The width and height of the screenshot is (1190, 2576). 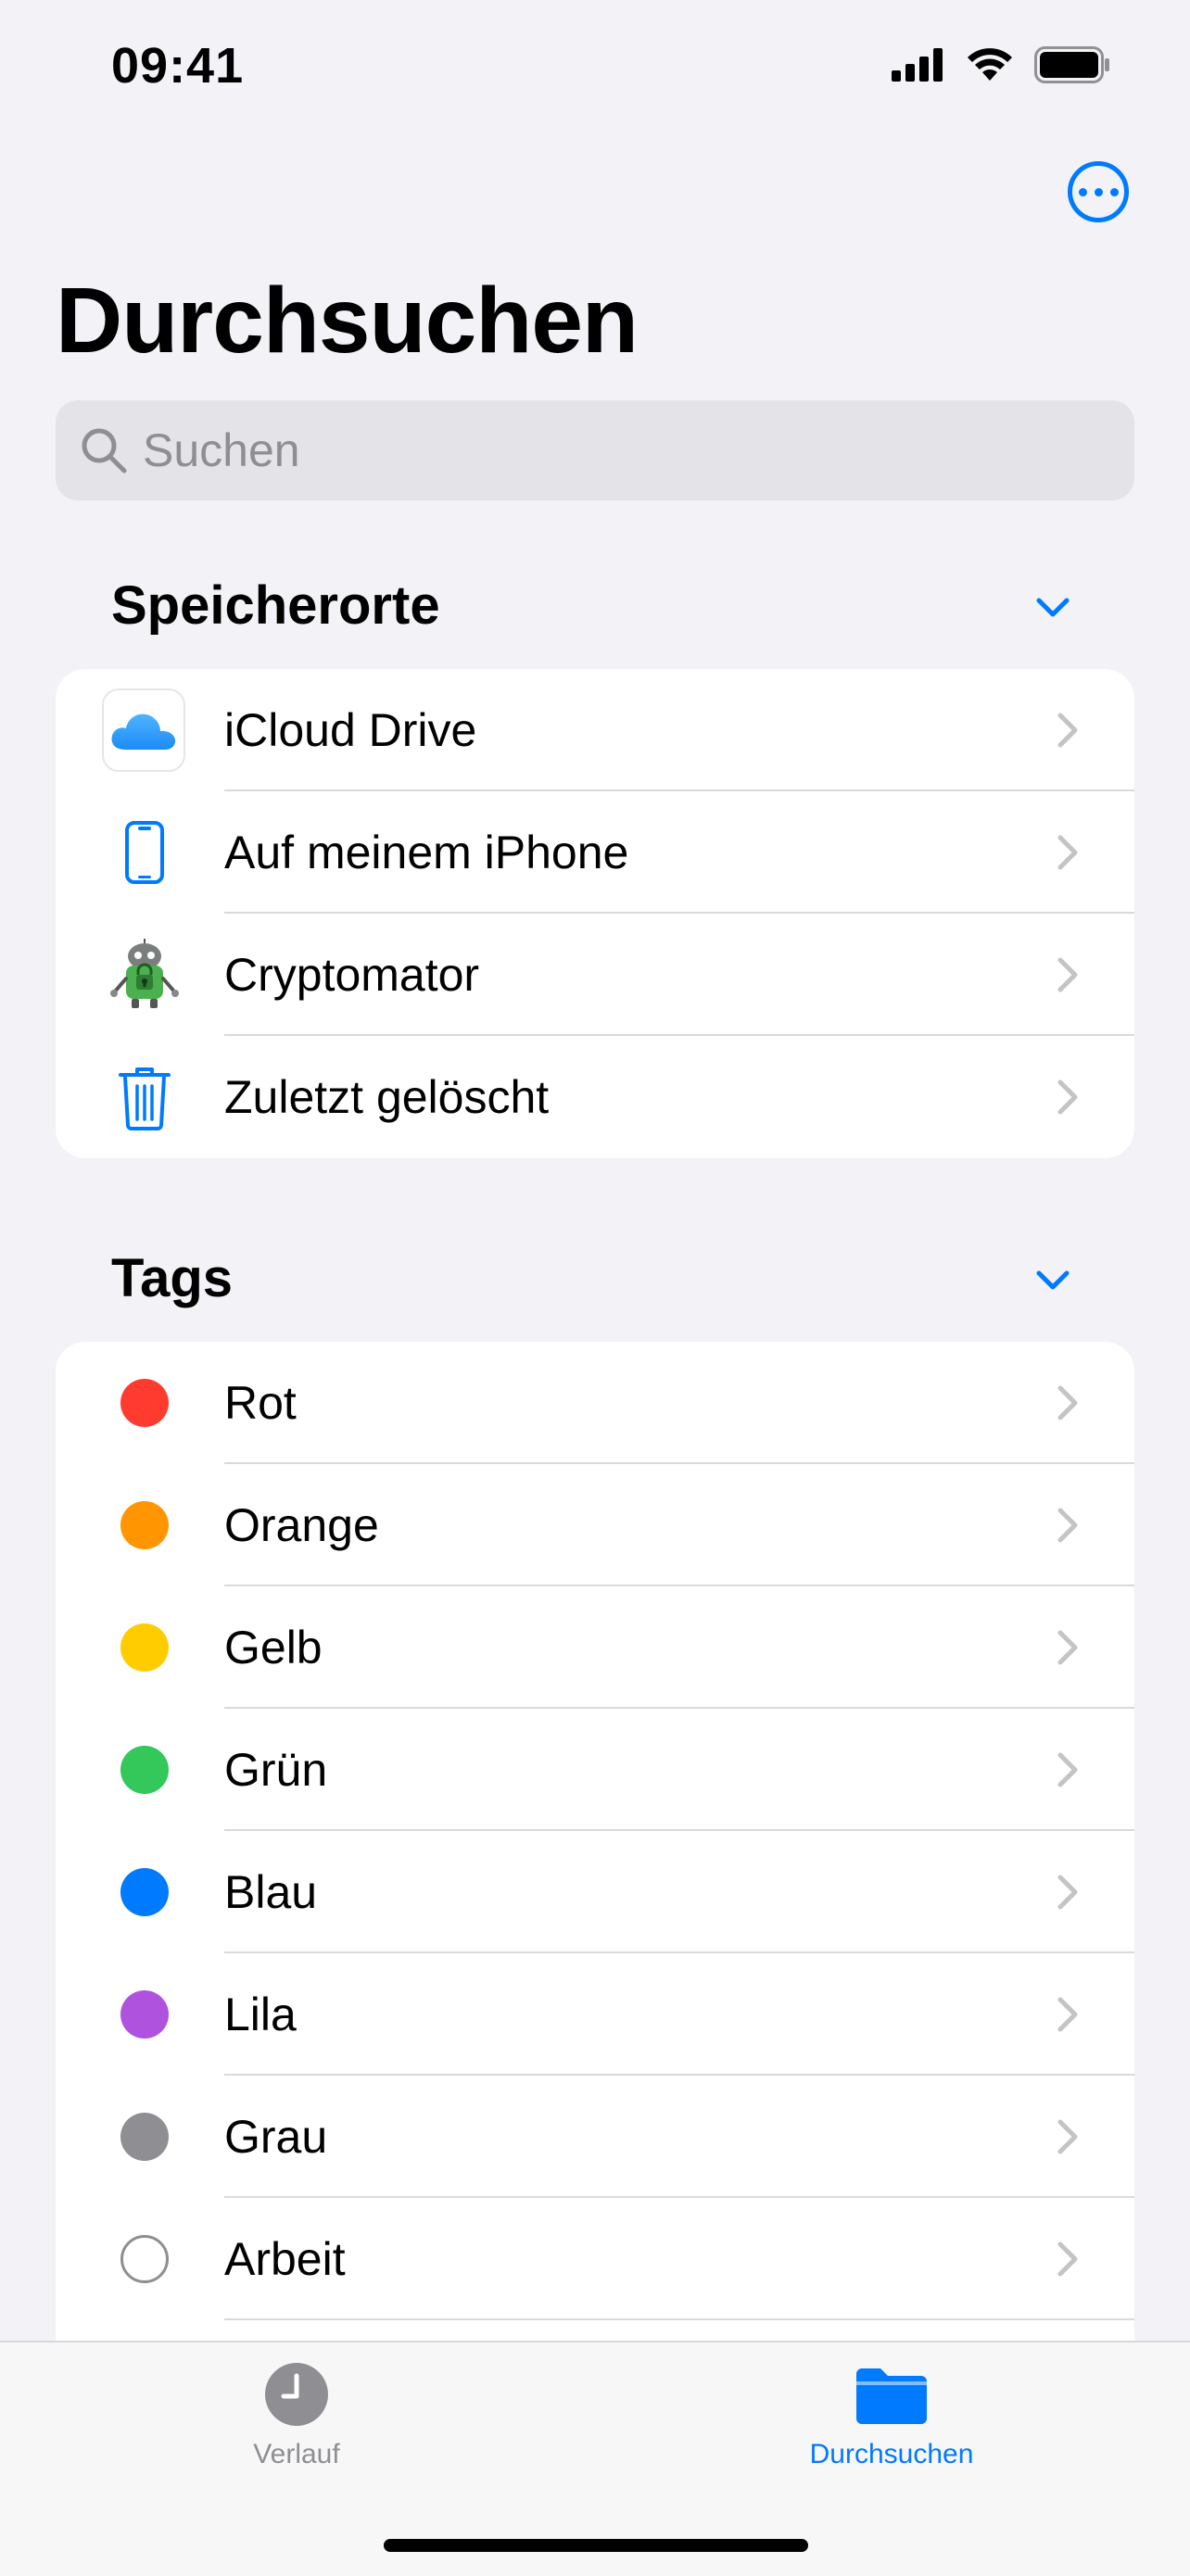 I want to click on folder-icon, so click(x=891, y=2396).